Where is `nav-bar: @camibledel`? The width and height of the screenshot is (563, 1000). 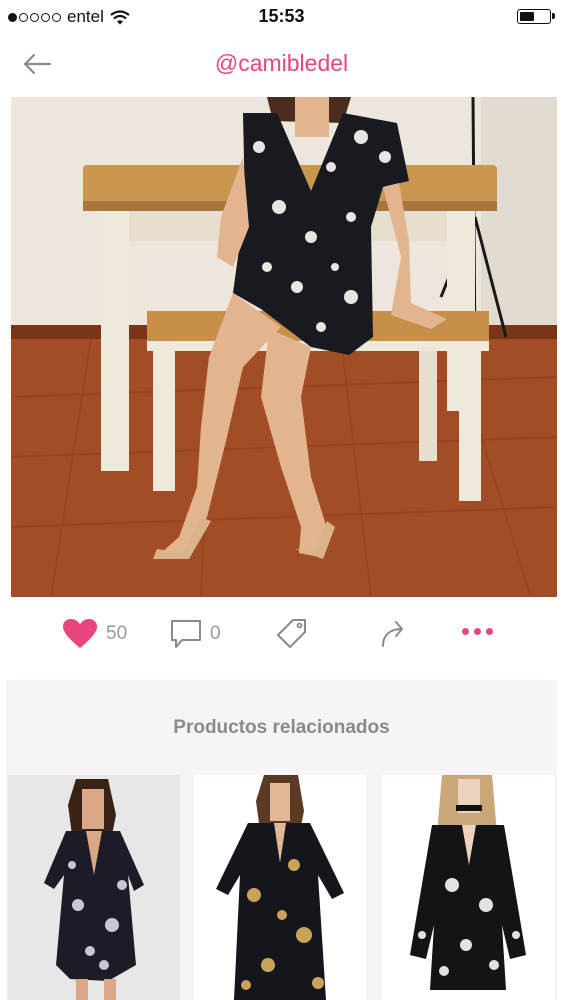
nav-bar: @camibledel is located at coordinates (281, 64).